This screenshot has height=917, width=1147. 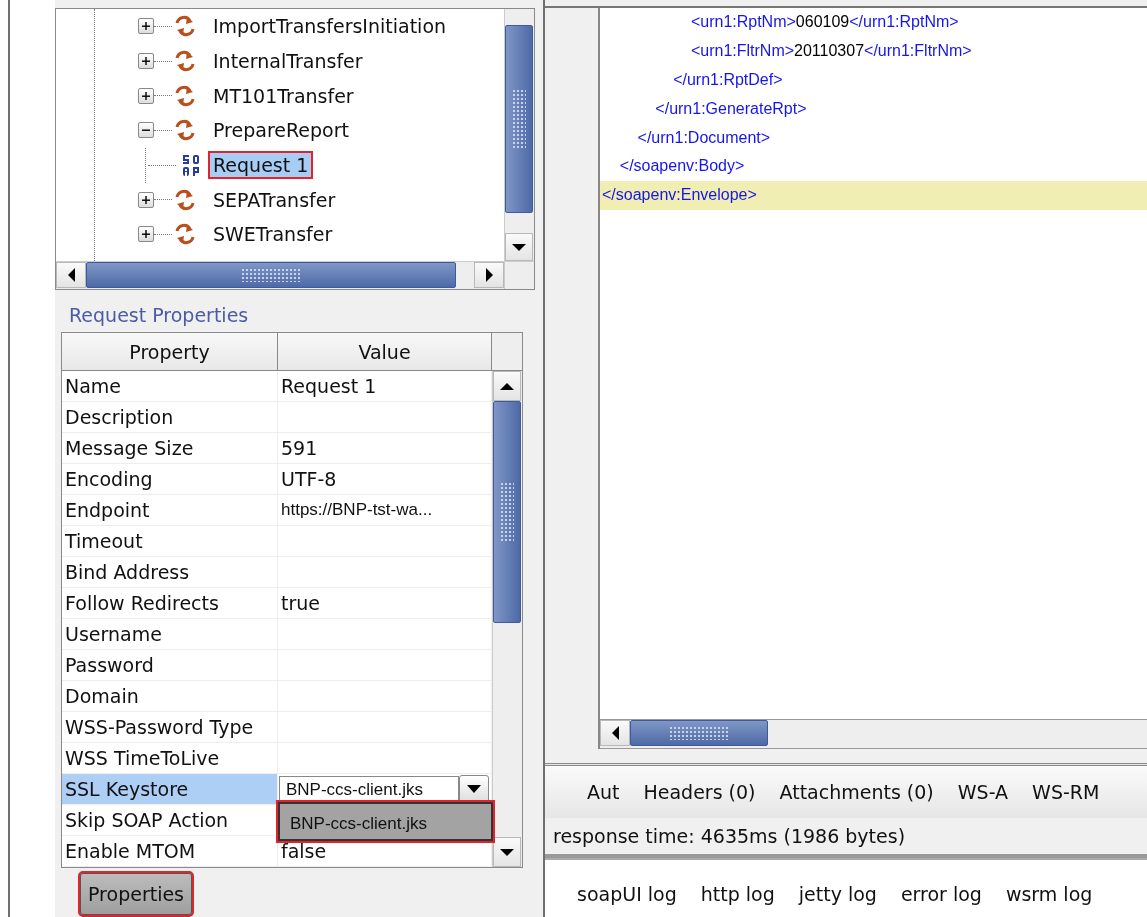 I want to click on dropdown-option: BNP-ccs-client.jks, so click(x=385, y=821).